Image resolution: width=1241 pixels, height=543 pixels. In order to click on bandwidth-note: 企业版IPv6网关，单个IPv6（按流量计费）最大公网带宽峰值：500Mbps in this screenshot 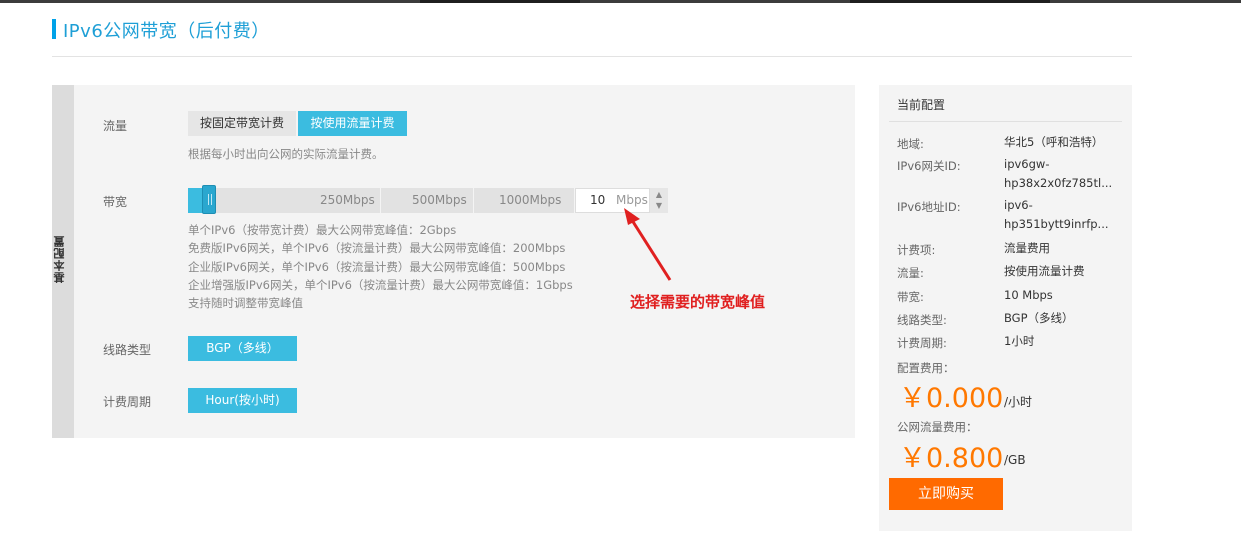, I will do `click(377, 267)`.